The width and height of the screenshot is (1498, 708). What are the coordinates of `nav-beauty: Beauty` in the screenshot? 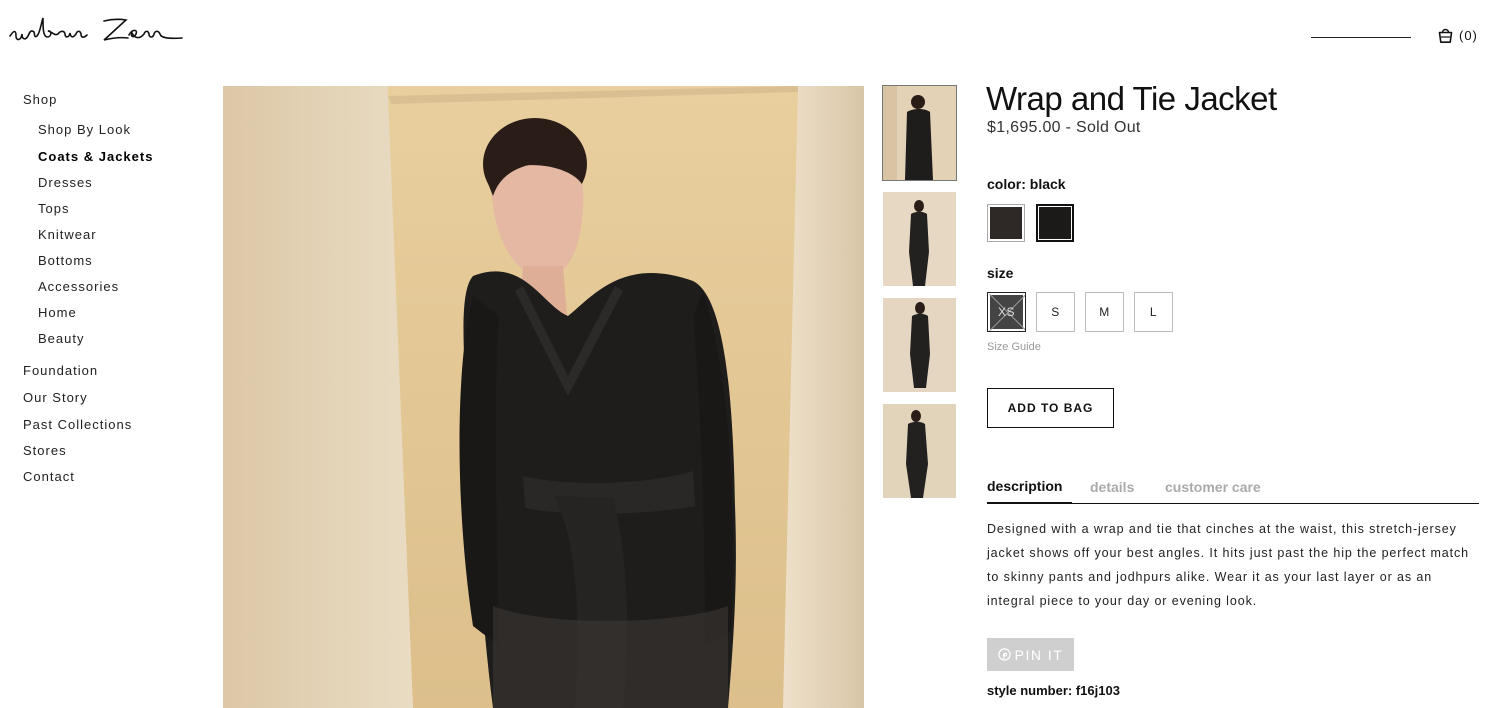 It's located at (61, 338).